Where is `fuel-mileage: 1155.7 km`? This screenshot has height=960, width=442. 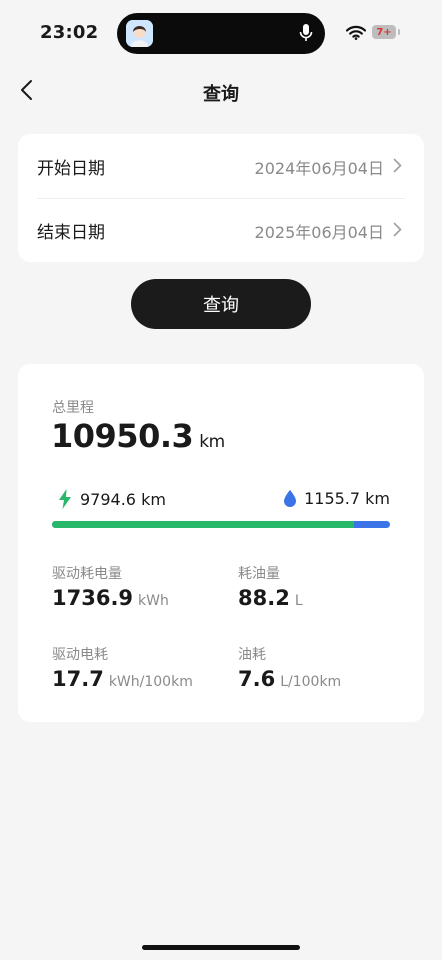 fuel-mileage: 1155.7 km is located at coordinates (337, 498).